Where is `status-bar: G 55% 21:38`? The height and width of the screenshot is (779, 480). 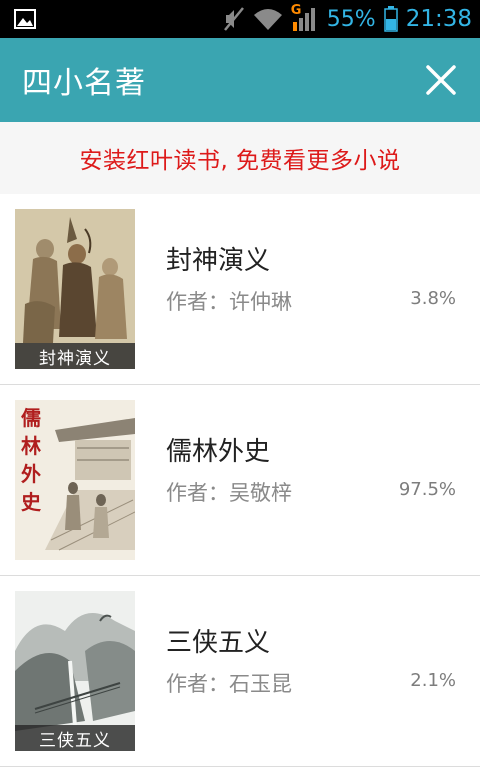 status-bar: G 55% 21:38 is located at coordinates (240, 19).